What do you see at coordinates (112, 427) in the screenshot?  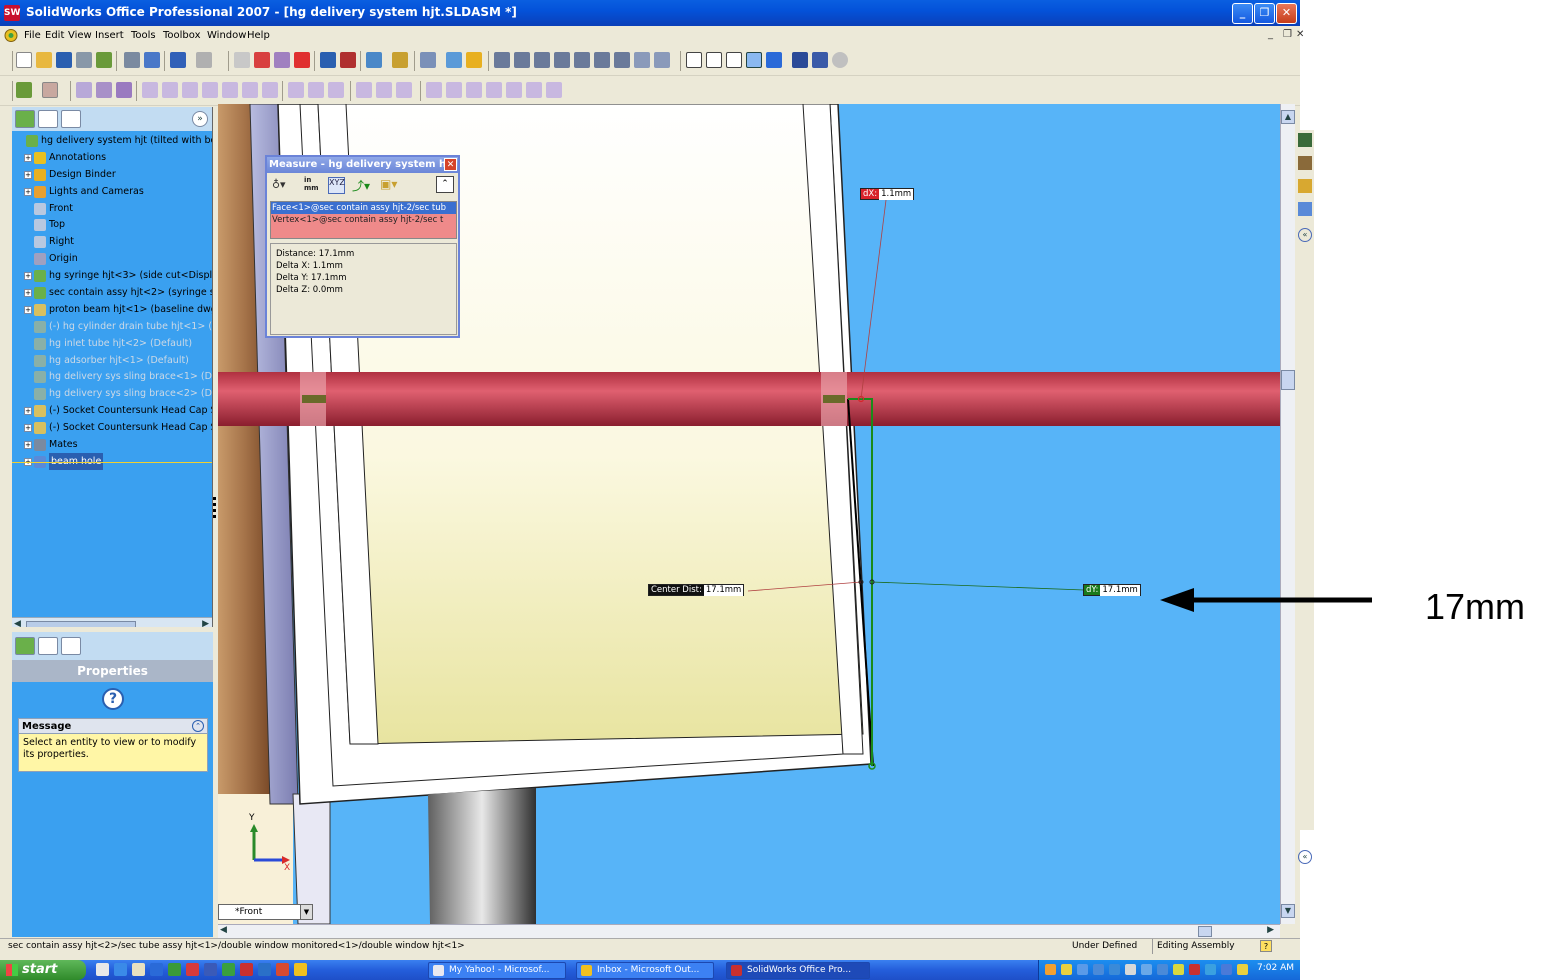 I see `tree-item: + (-) Socket Countersunk Head Cap S` at bounding box center [112, 427].